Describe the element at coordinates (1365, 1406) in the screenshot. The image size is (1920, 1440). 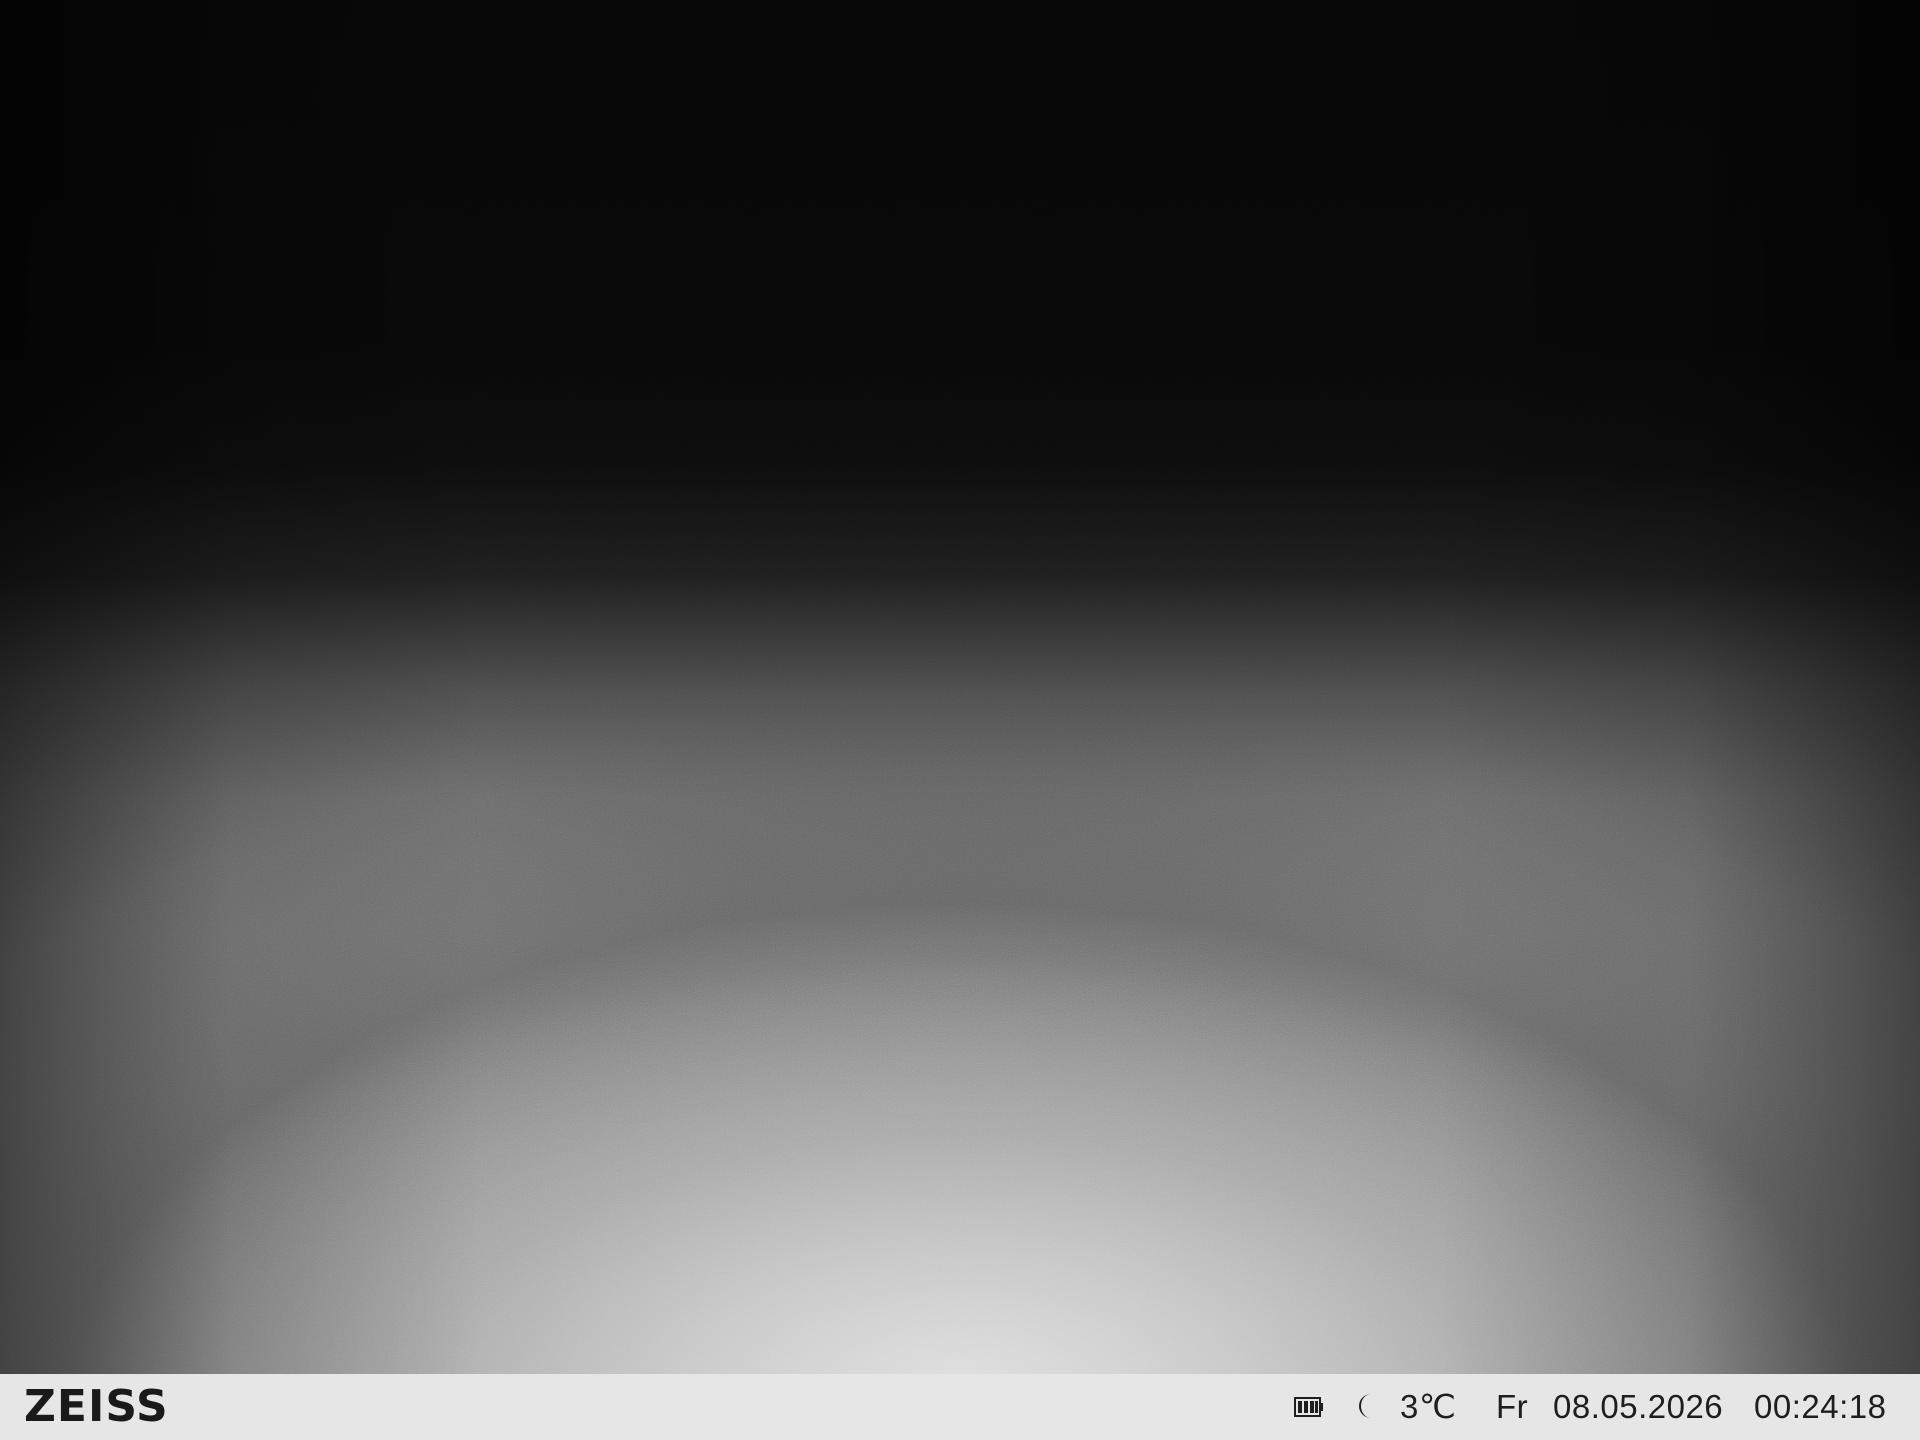
I see `moon-icon` at that location.